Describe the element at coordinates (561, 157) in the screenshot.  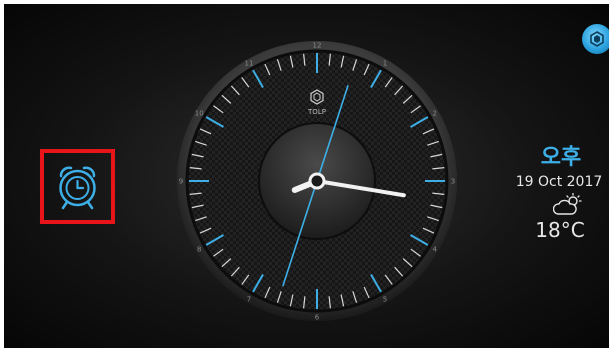
I see `ampm-label: 오후` at that location.